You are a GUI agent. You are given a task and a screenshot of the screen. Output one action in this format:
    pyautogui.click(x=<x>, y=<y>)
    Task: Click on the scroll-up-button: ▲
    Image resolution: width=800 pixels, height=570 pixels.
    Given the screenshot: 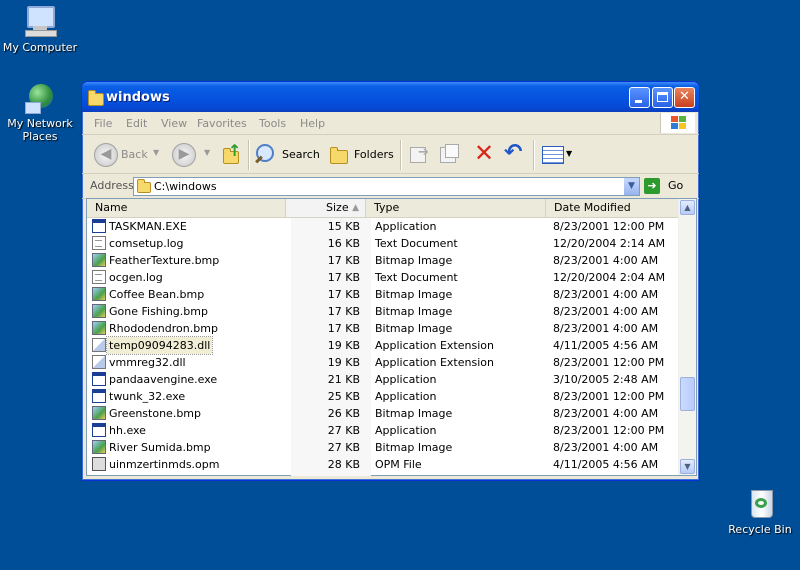 What is the action you would take?
    pyautogui.click(x=687, y=207)
    